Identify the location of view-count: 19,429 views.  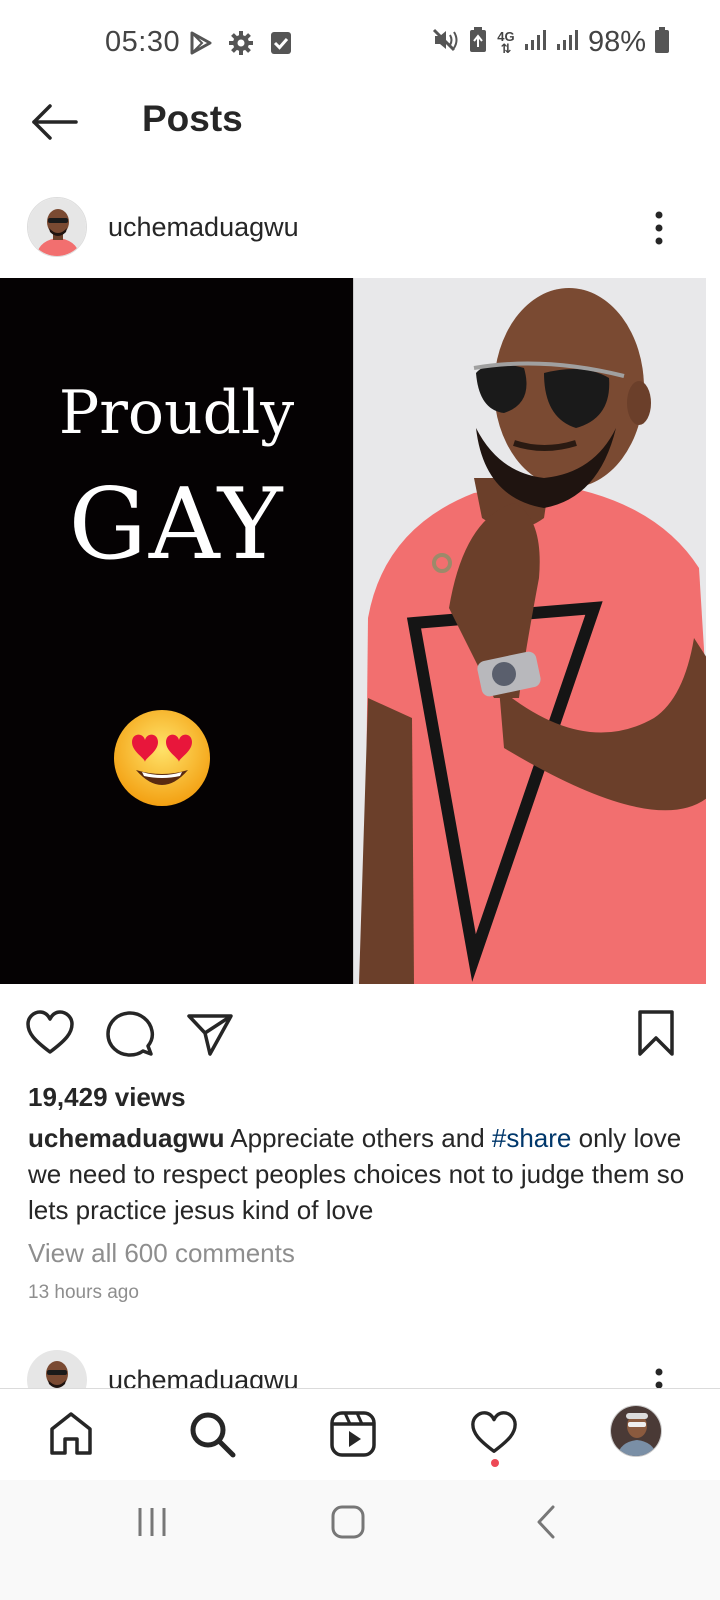
(107, 1097).